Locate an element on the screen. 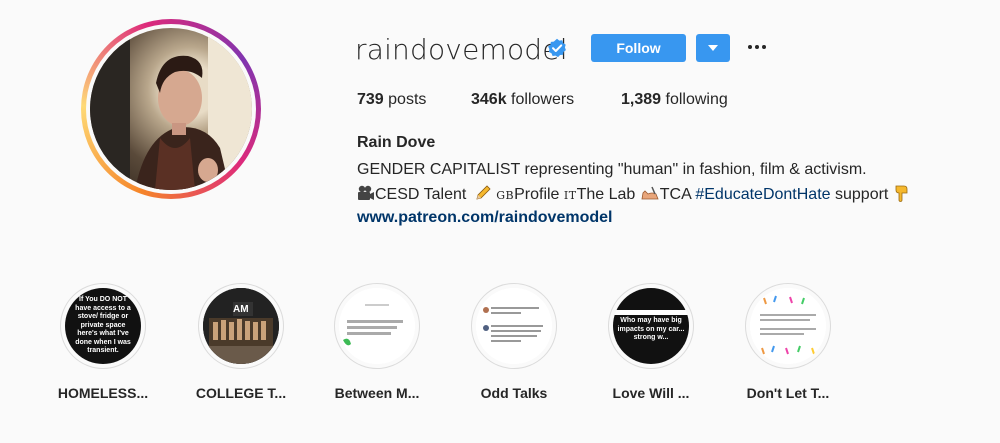  highlight-cover-text: AM is located at coordinates (241, 309).